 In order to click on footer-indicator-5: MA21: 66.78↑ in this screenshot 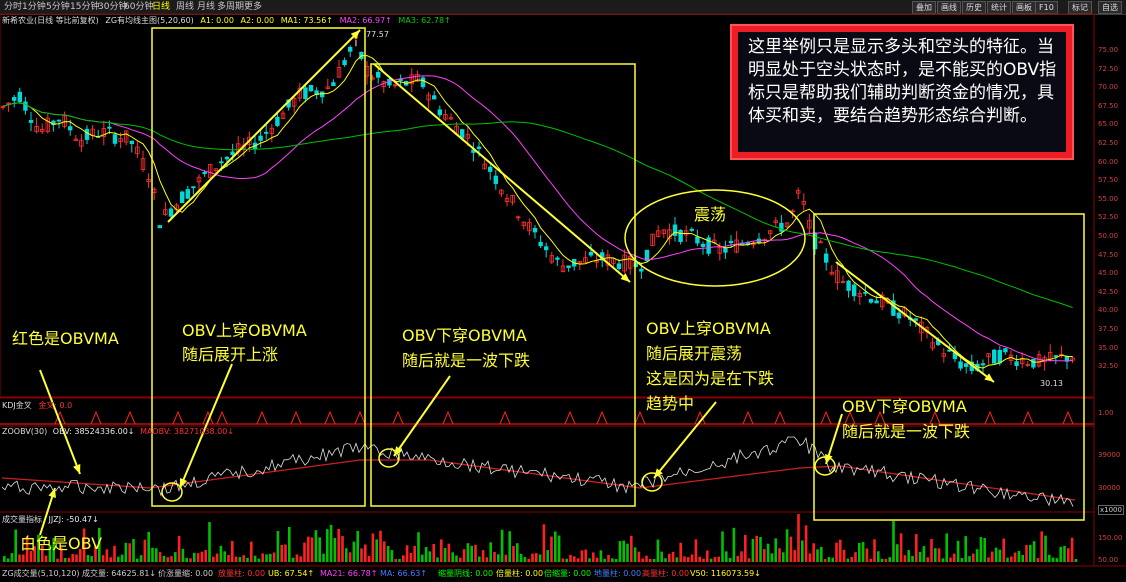, I will do `click(349, 573)`.